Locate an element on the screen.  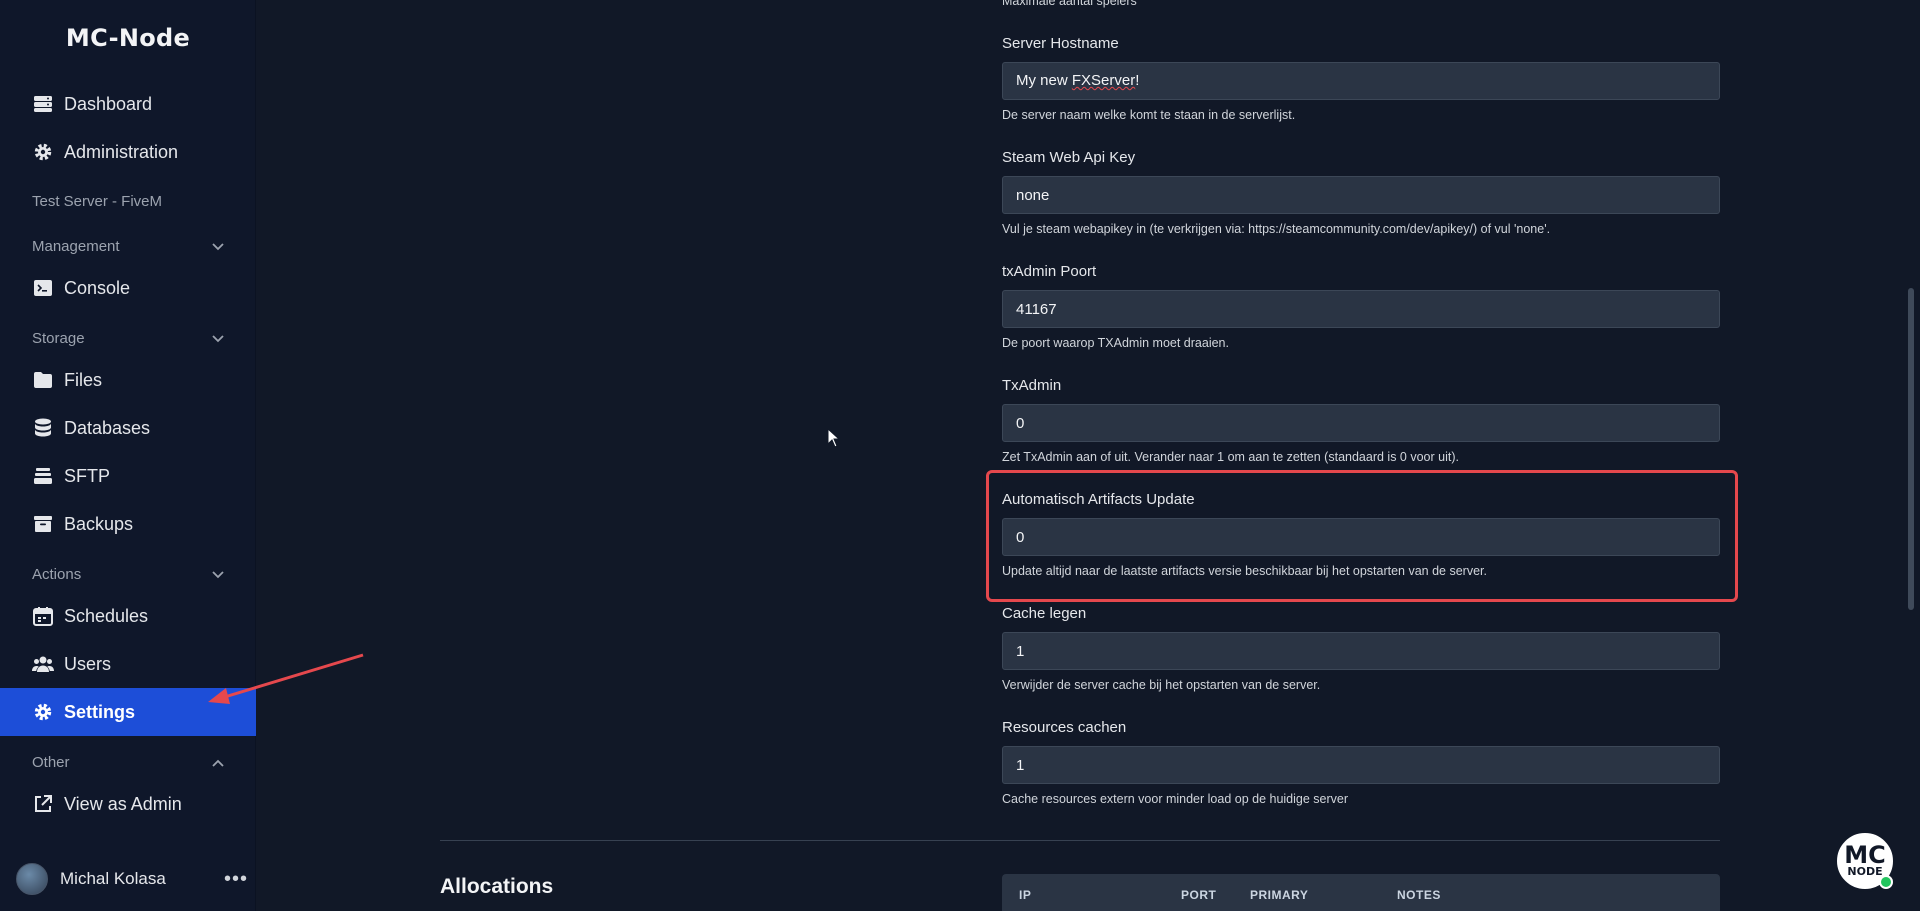
sidebar-item-label: Databases is located at coordinates (107, 427).